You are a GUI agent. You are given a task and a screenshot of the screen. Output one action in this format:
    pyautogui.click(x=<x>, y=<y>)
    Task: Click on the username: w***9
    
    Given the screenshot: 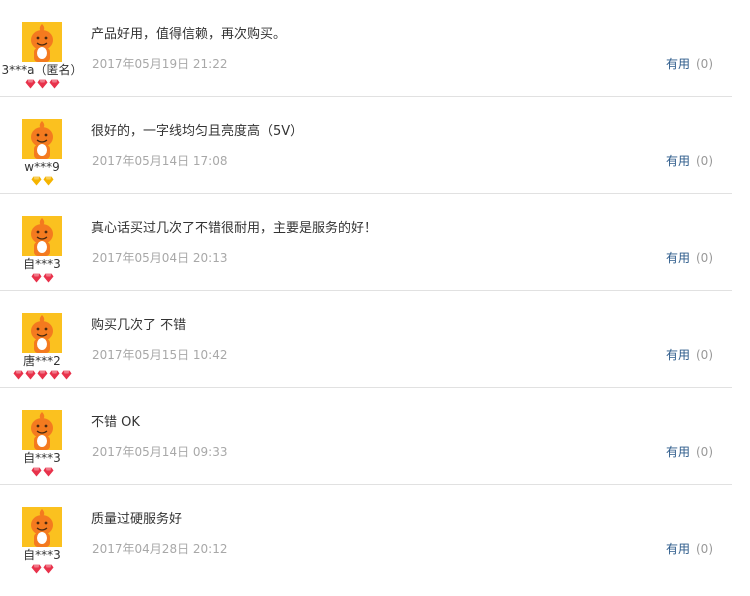 What is the action you would take?
    pyautogui.click(x=42, y=167)
    